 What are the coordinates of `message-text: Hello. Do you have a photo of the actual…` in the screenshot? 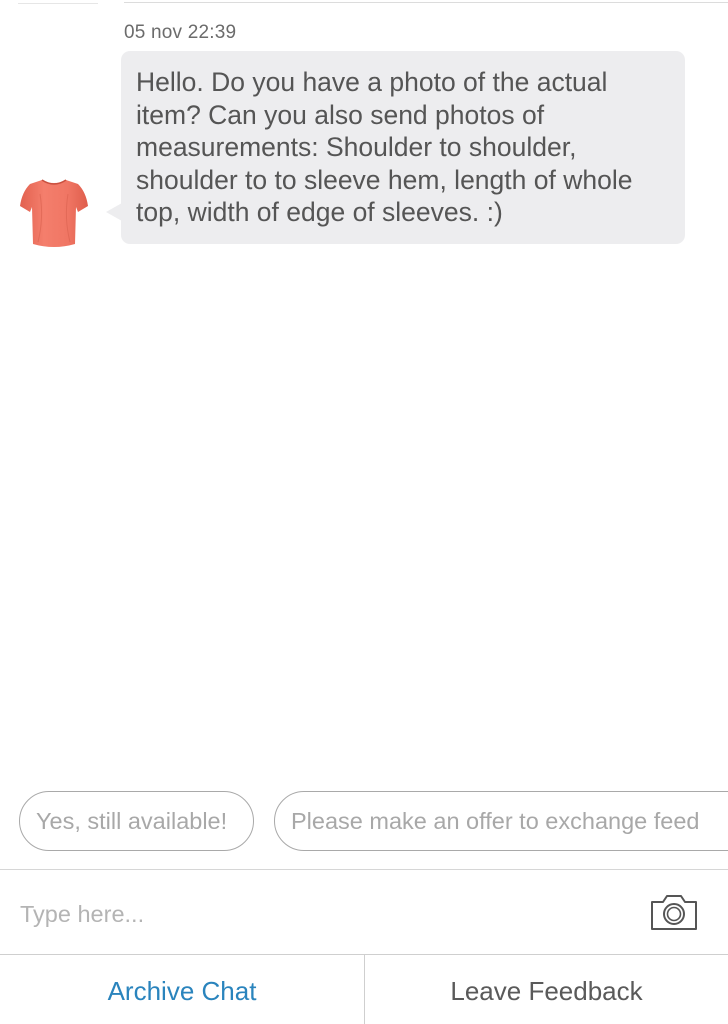 It's located at (384, 147).